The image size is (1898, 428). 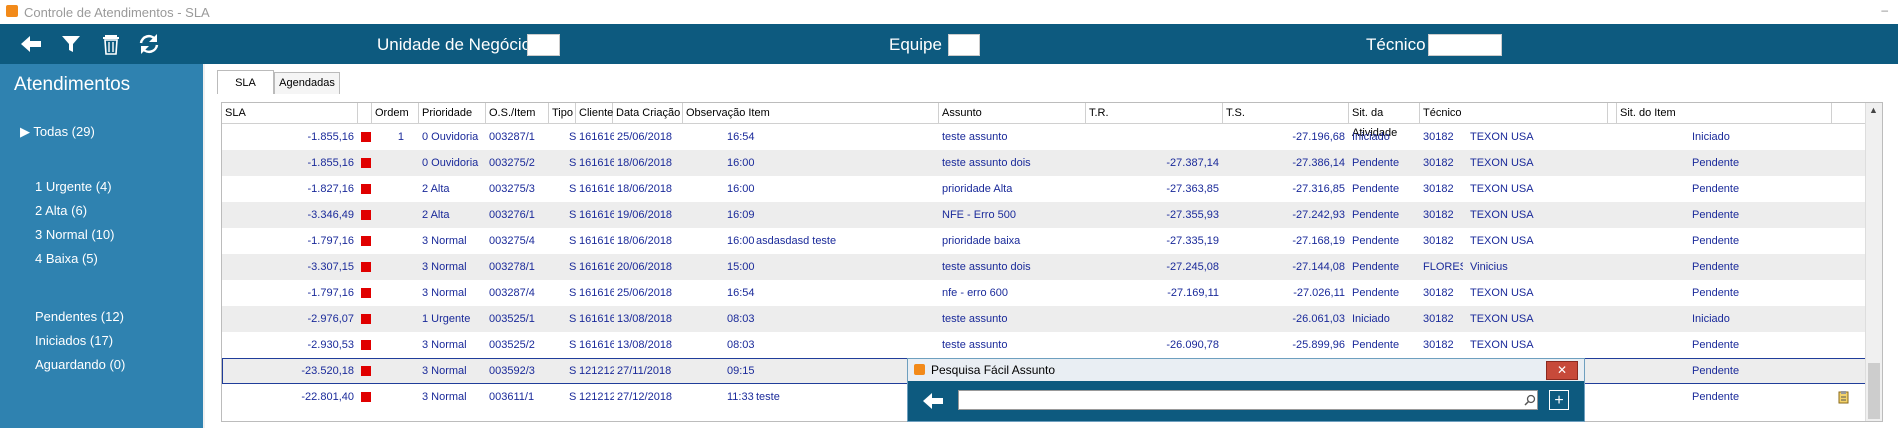 I want to click on col-cliente-header: Cliente, so click(x=594, y=113).